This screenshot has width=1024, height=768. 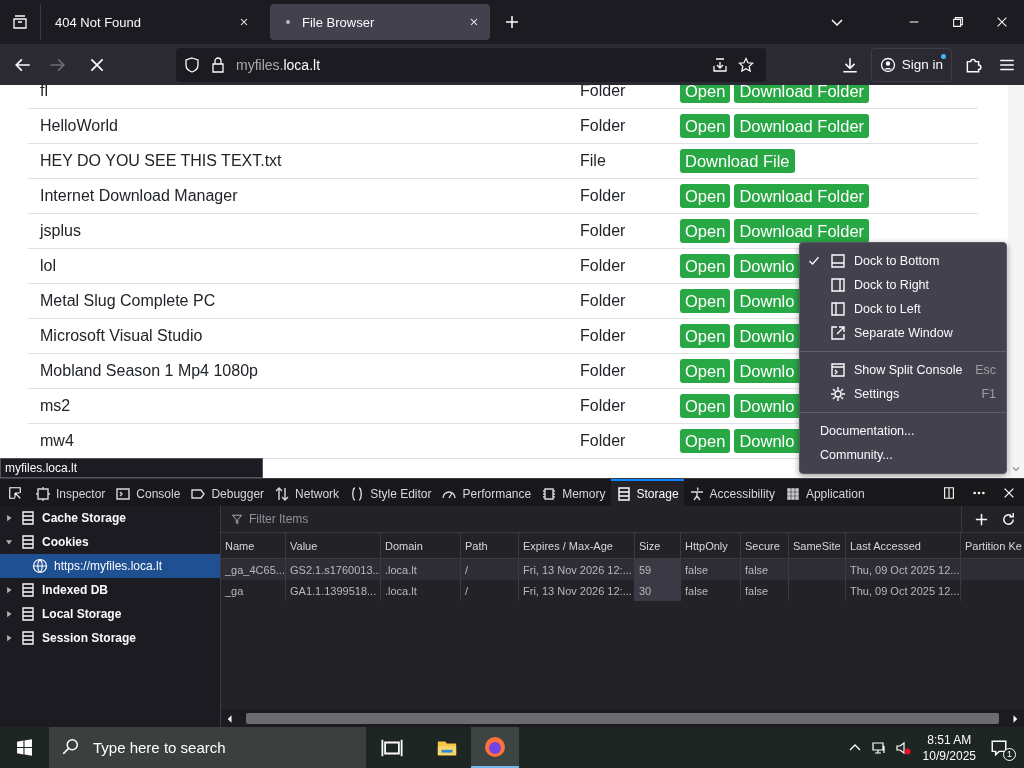 I want to click on file-name: Mobland Season 1 Mp4 1080p, so click(x=149, y=371).